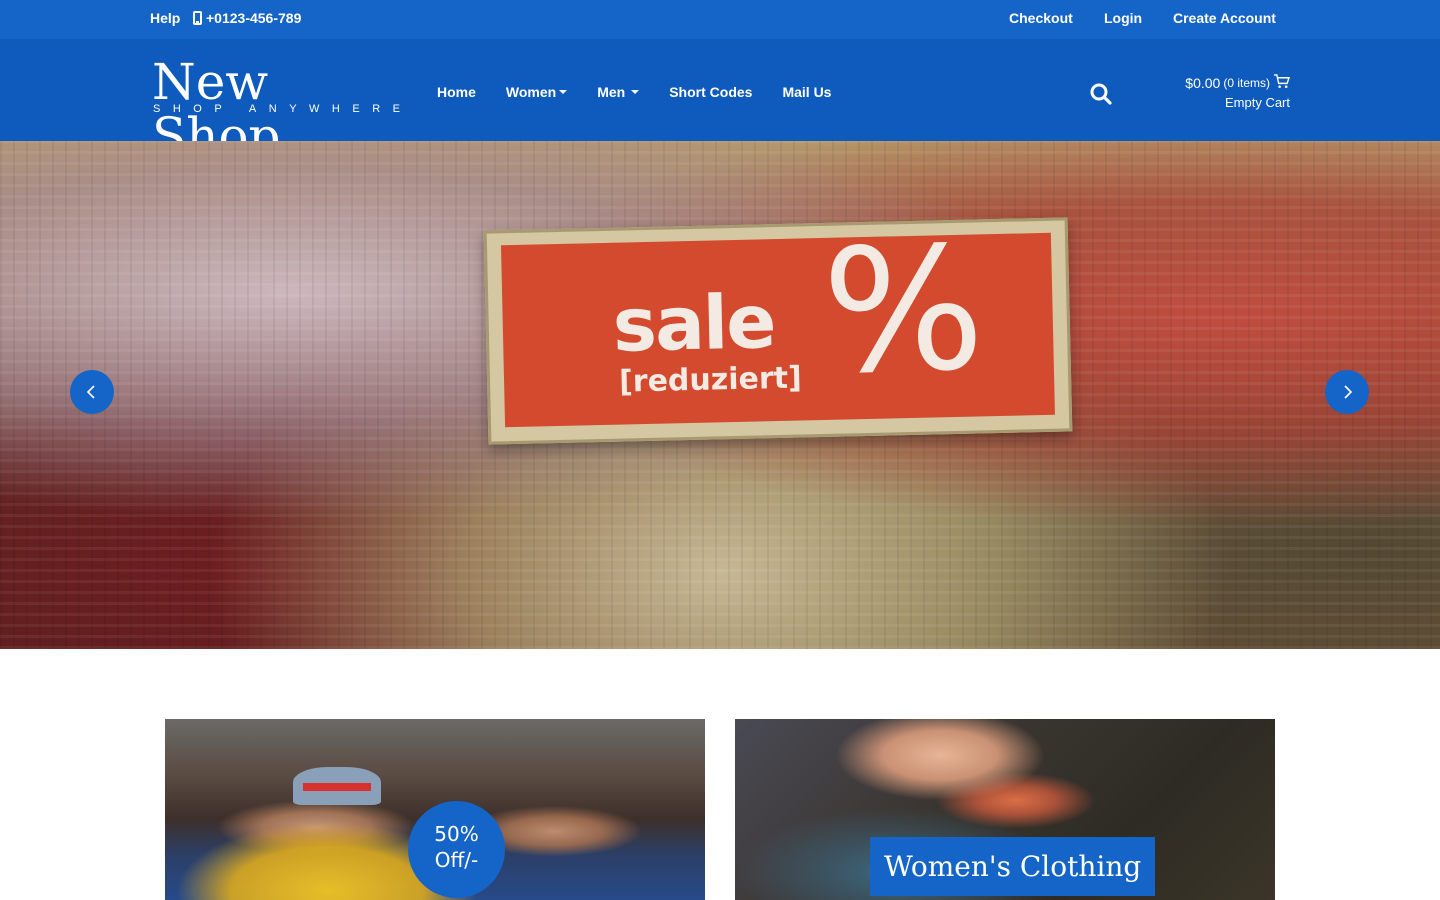  Describe the element at coordinates (531, 92) in the screenshot. I see `nav-item-label: Women` at that location.